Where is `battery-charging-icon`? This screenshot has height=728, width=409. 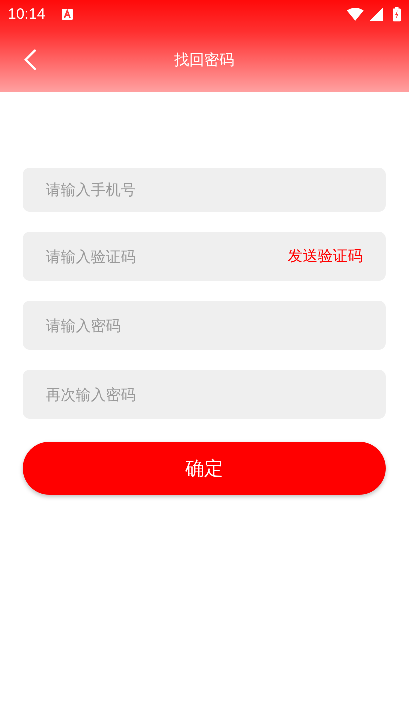
battery-charging-icon is located at coordinates (397, 14).